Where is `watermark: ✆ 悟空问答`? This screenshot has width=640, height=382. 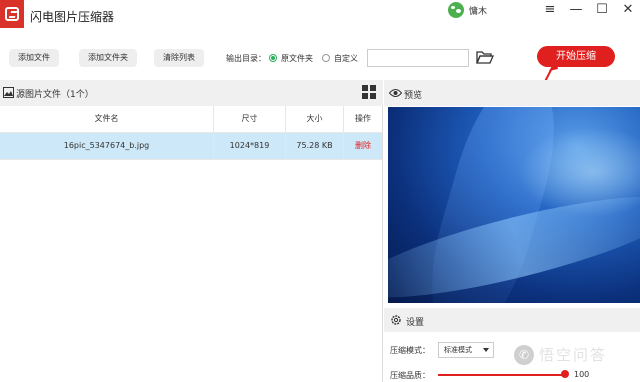 watermark: ✆ 悟空问答 is located at coordinates (560, 354).